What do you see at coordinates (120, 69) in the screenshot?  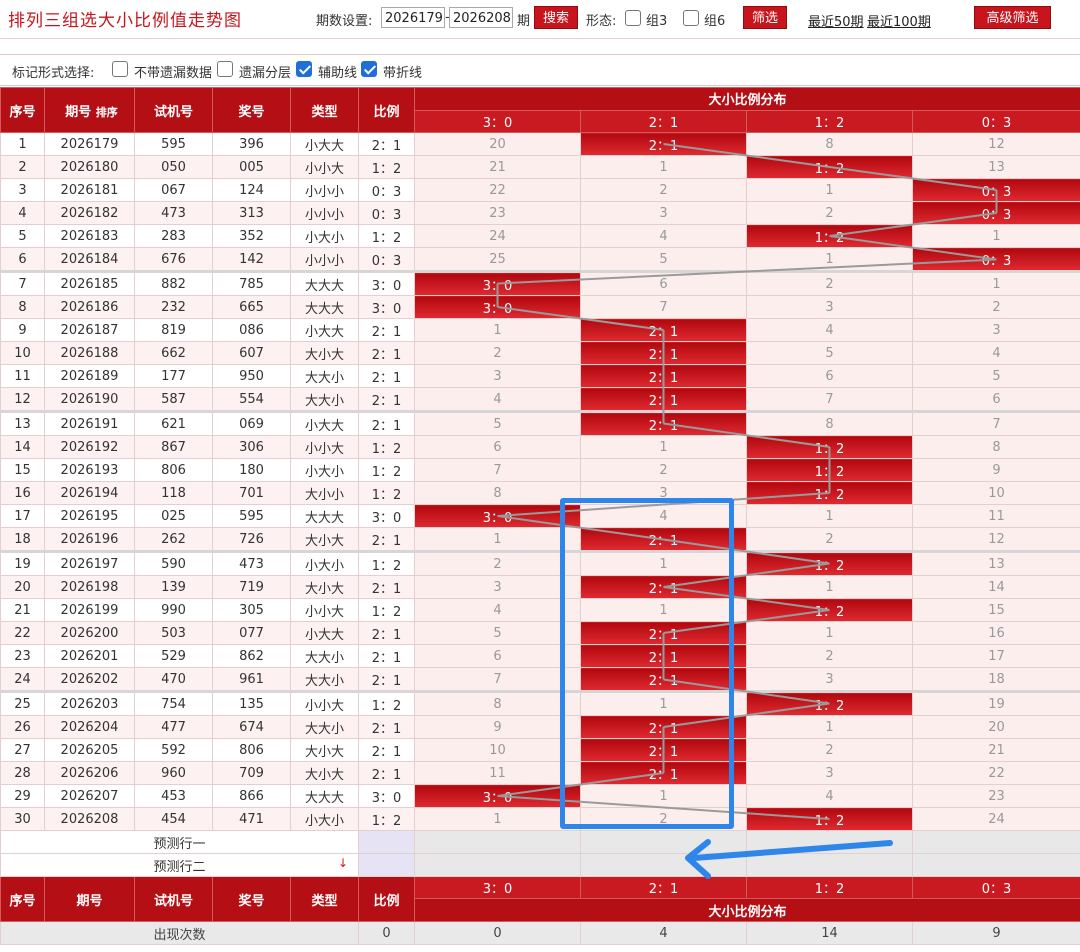 I see `option-checkbox-no-missing` at bounding box center [120, 69].